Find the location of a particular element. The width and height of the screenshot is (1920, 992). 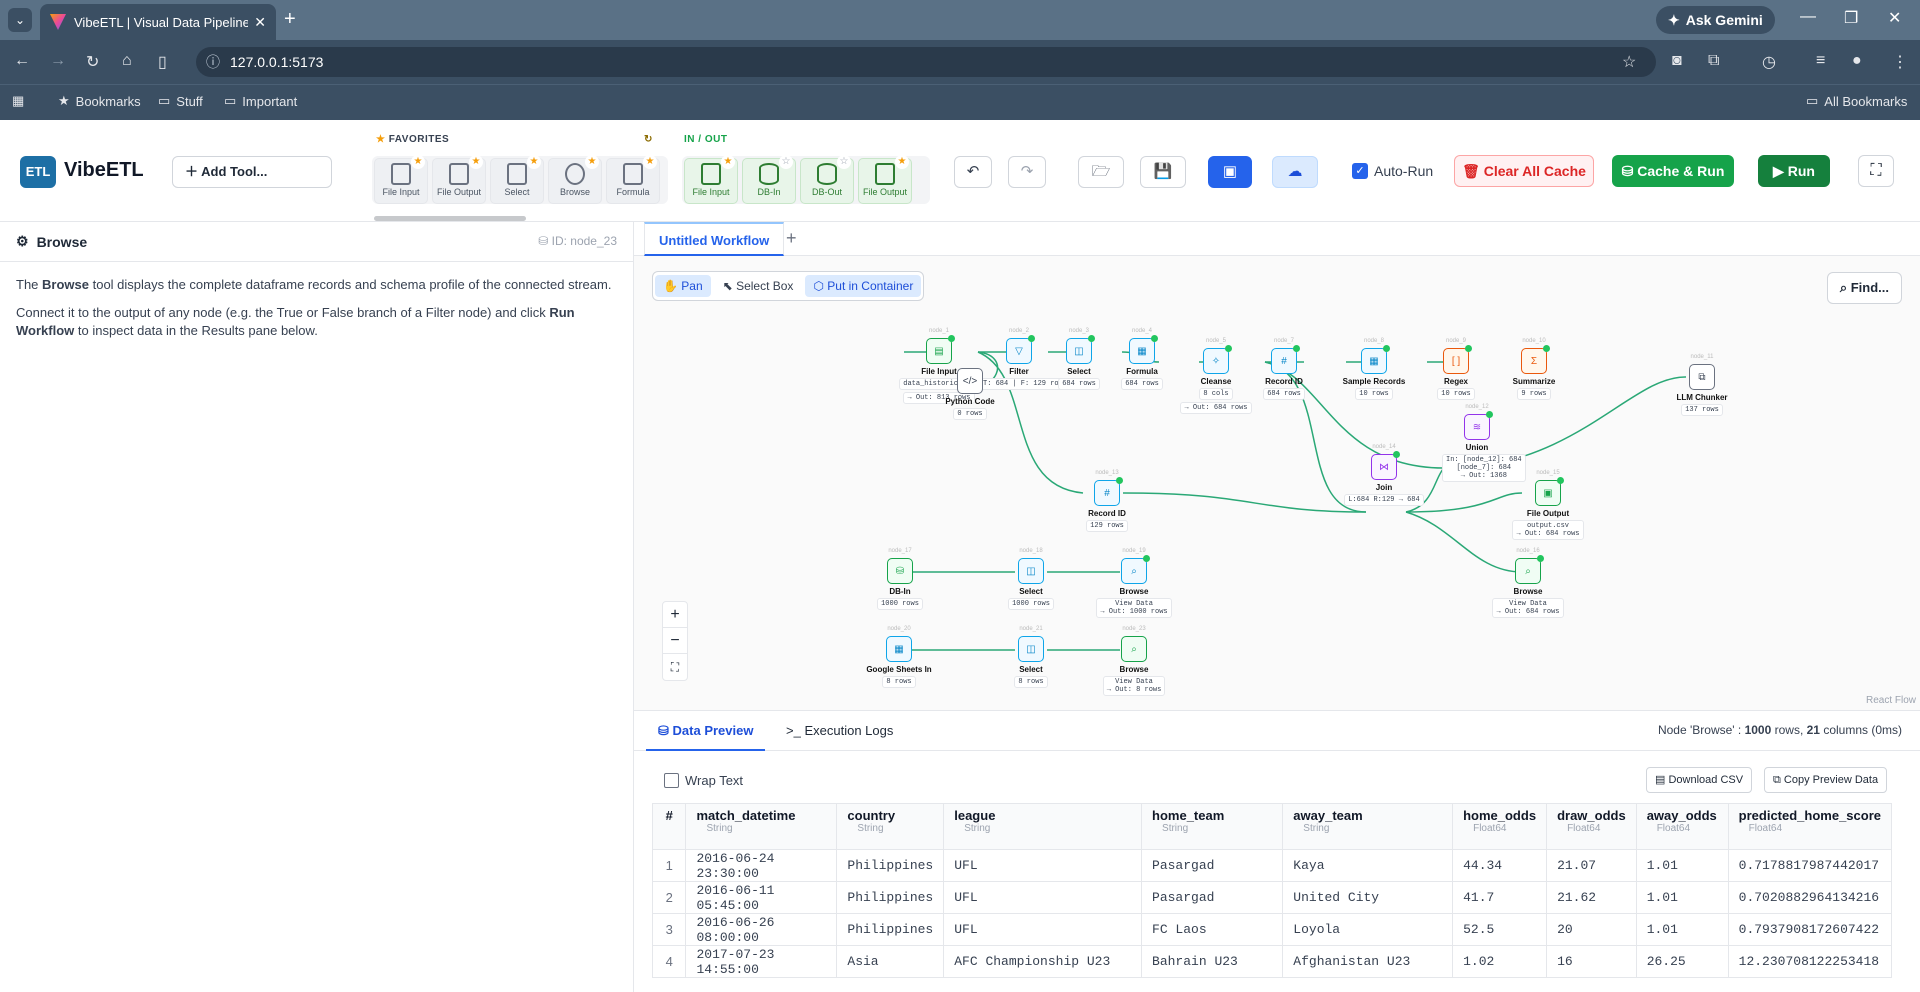

node-select: node_3 ◫ Select 684 rows is located at coordinates (1079, 359).